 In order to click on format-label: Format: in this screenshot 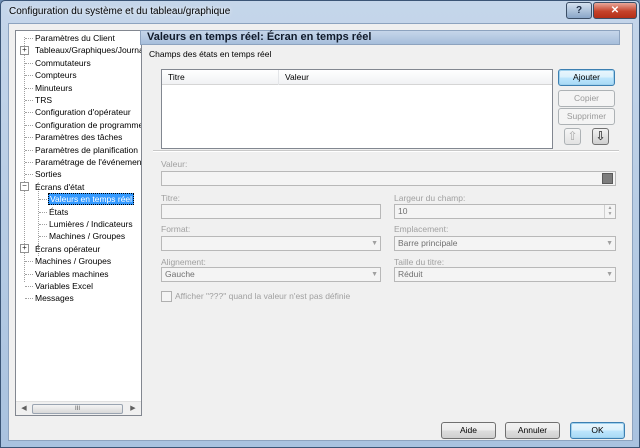, I will do `click(176, 229)`.